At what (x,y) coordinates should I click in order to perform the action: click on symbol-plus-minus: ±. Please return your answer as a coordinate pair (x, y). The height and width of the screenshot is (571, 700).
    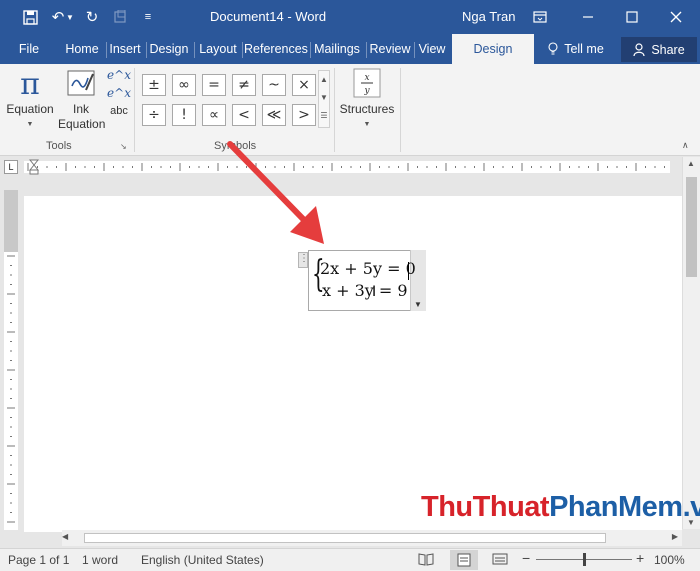
    Looking at the image, I should click on (154, 85).